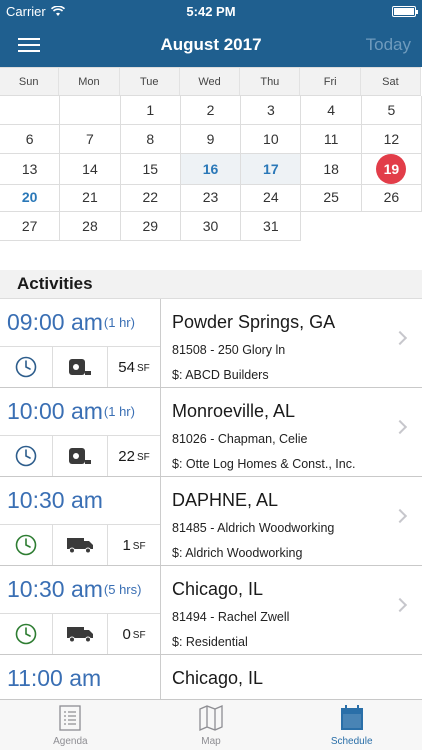 The image size is (422, 750). I want to click on weekday-label: Sun, so click(30, 81).